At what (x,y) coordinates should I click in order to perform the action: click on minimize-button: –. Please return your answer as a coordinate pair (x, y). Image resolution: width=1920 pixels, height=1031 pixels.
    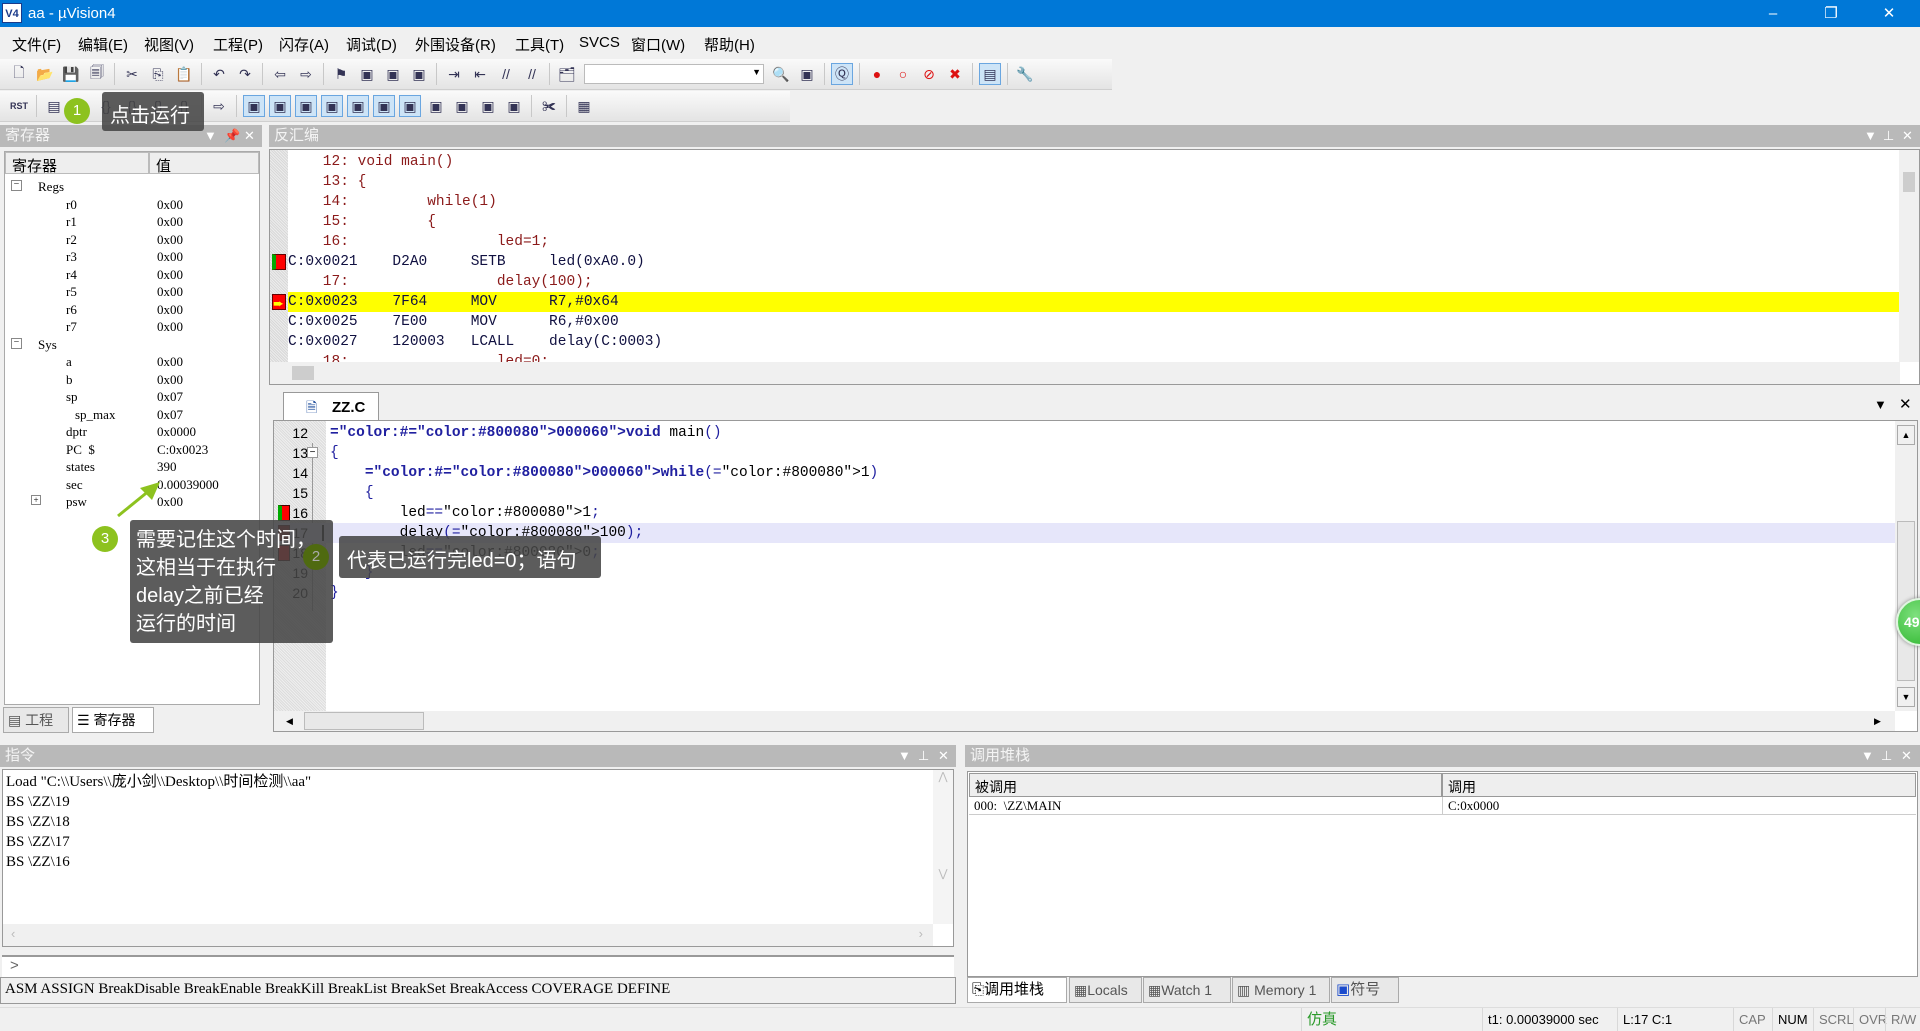
    Looking at the image, I should click on (1773, 13).